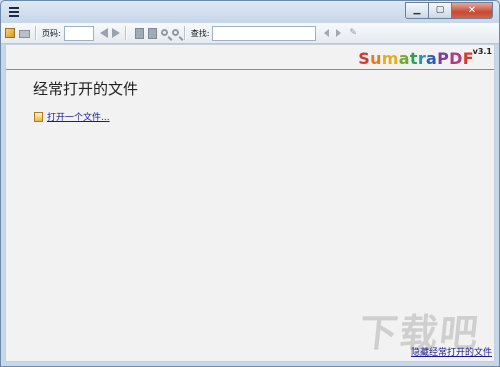 Image resolution: width=500 pixels, height=367 pixels. What do you see at coordinates (103, 33) in the screenshot?
I see `prev-page-icon` at bounding box center [103, 33].